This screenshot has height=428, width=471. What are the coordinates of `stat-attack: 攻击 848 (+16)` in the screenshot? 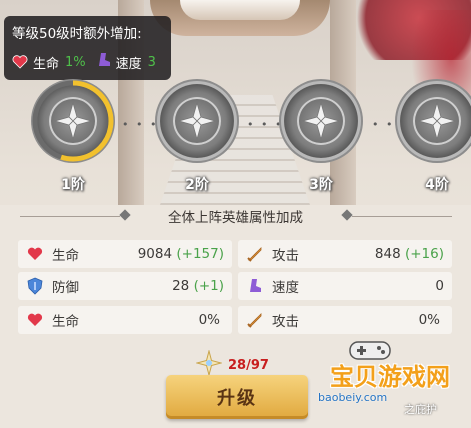 It's located at (345, 254).